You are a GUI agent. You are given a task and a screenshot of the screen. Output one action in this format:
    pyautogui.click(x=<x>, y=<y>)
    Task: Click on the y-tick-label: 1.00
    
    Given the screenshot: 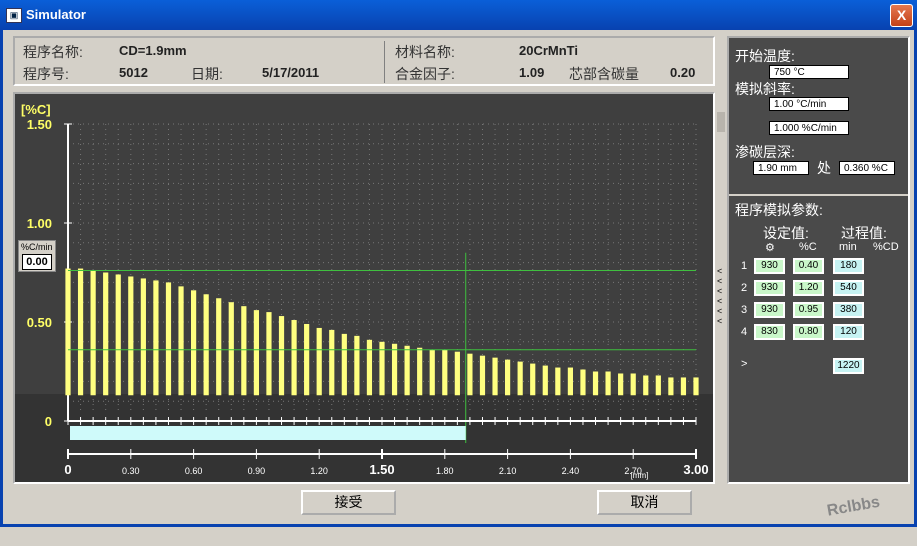 What is the action you would take?
    pyautogui.click(x=39, y=223)
    